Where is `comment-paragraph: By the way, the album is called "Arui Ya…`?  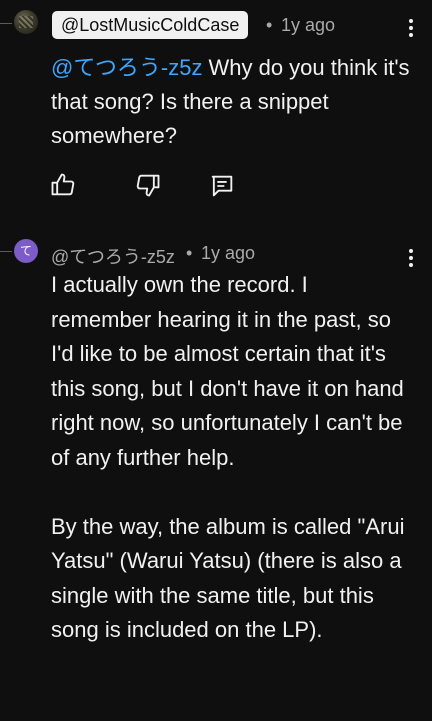
comment-paragraph: By the way, the album is called "Arui Ya… is located at coordinates (228, 578).